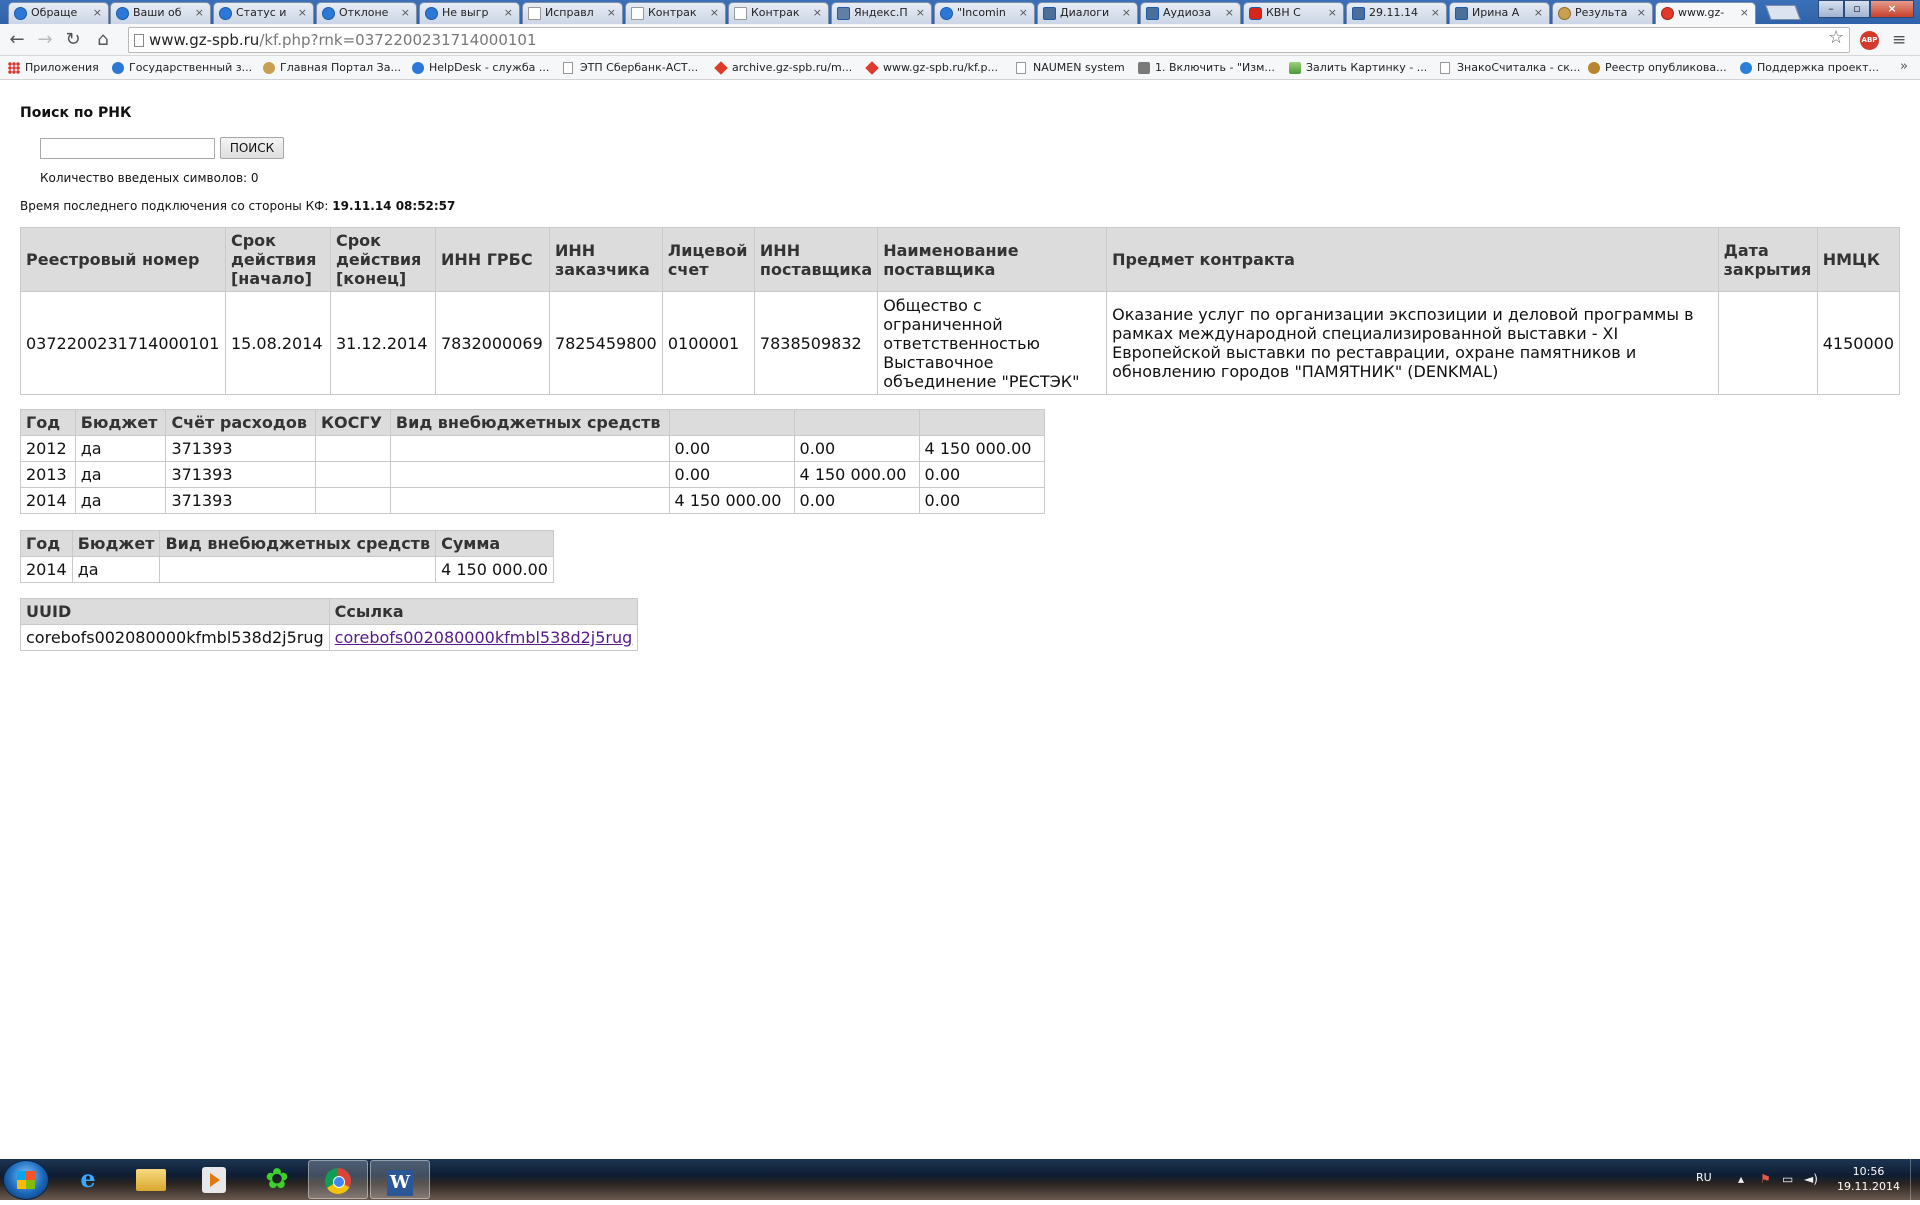 The width and height of the screenshot is (1920, 1205). What do you see at coordinates (708, 259) in the screenshot?
I see `column-header: Лицевой счет` at bounding box center [708, 259].